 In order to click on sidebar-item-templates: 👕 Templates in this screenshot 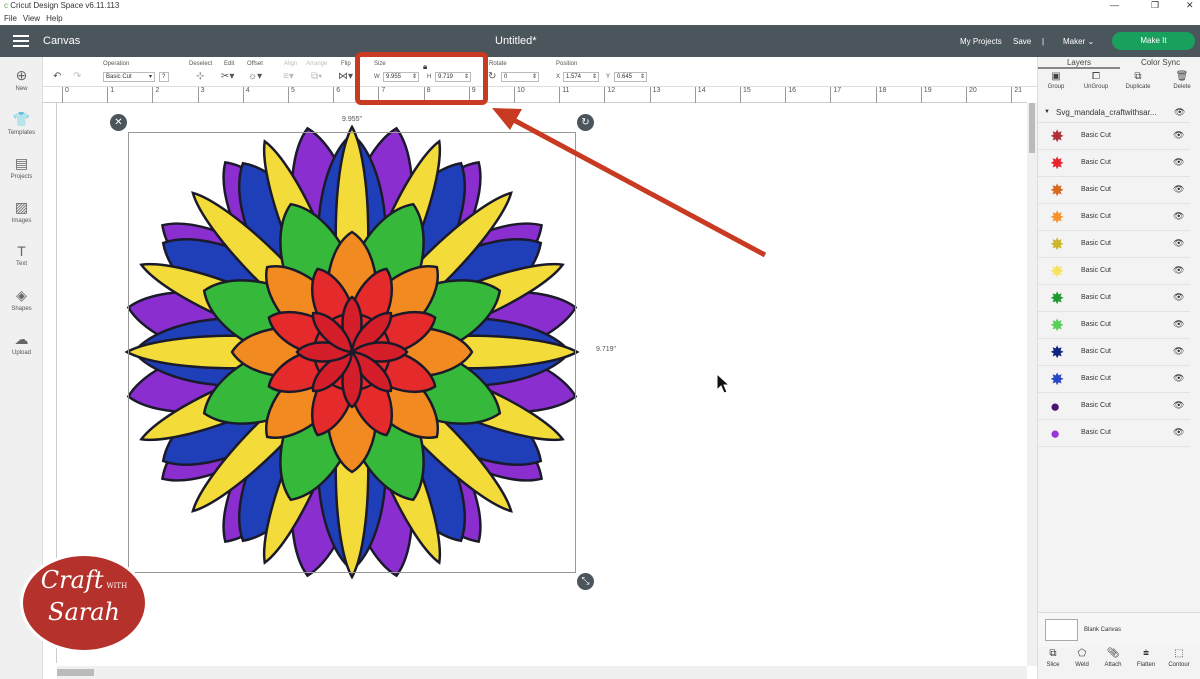, I will do `click(21, 123)`.